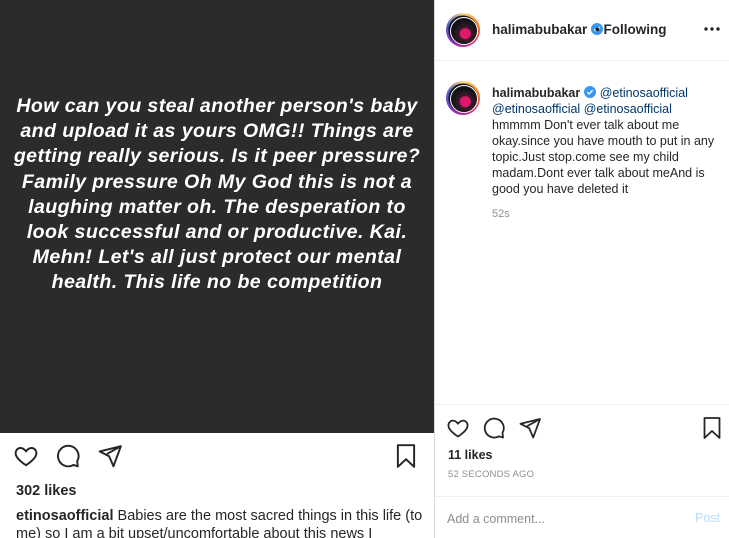 The height and width of the screenshot is (538, 729). What do you see at coordinates (470, 455) in the screenshot?
I see `like-count: 11 likes` at bounding box center [470, 455].